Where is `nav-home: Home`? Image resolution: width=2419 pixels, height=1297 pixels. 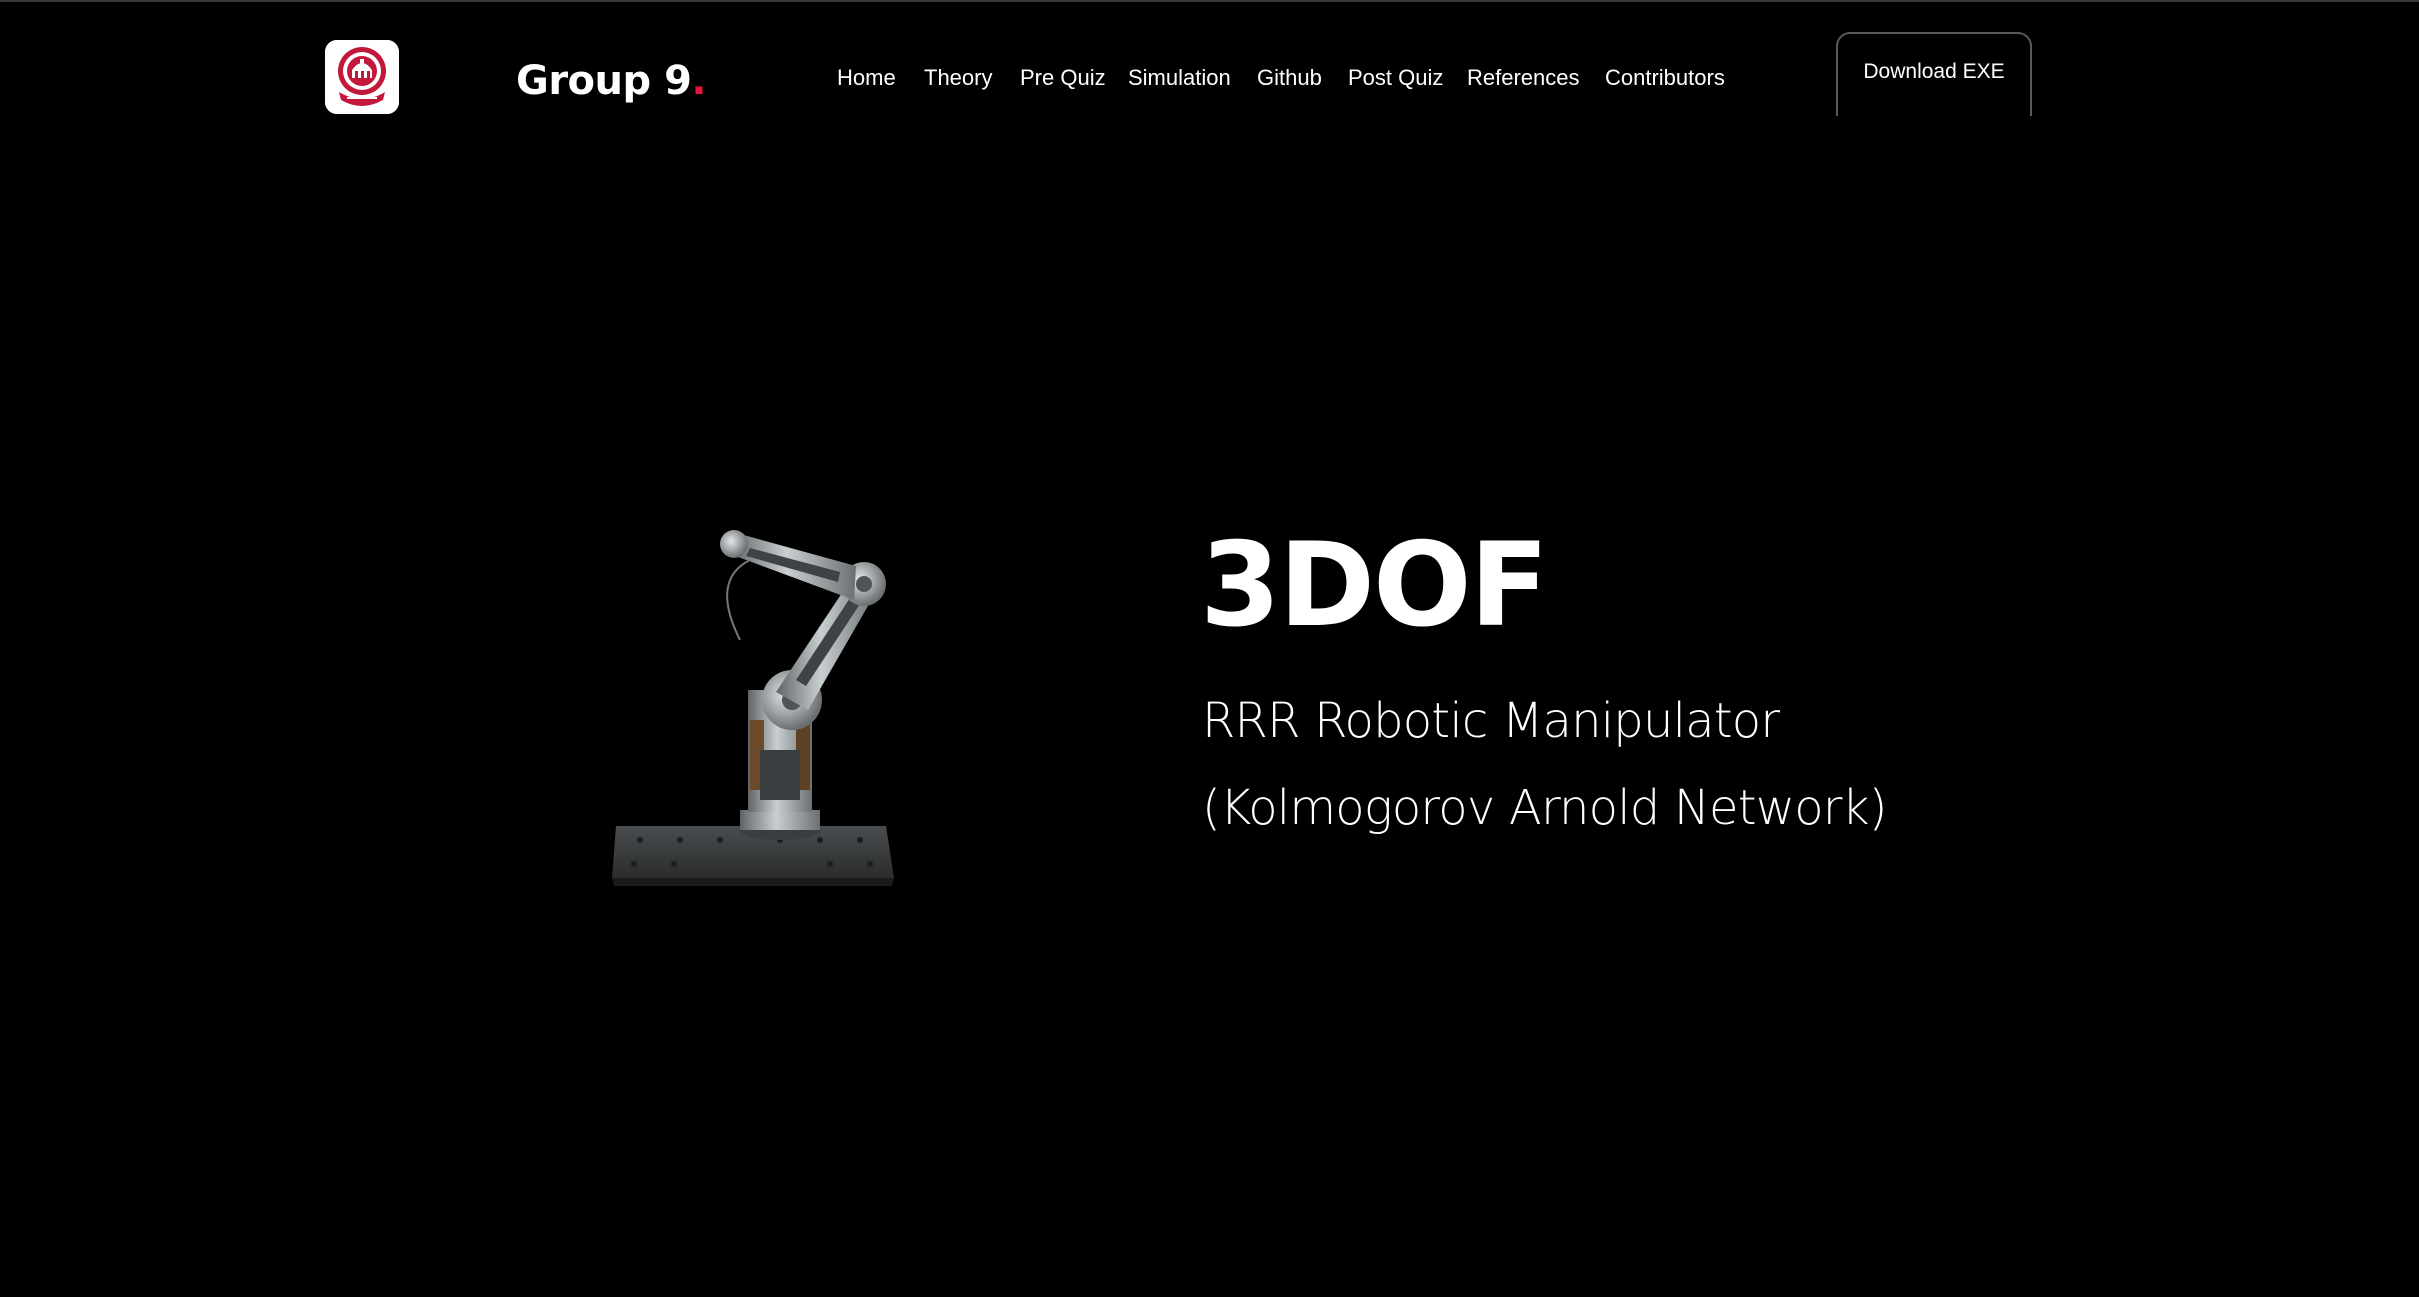
nav-home: Home is located at coordinates (866, 78).